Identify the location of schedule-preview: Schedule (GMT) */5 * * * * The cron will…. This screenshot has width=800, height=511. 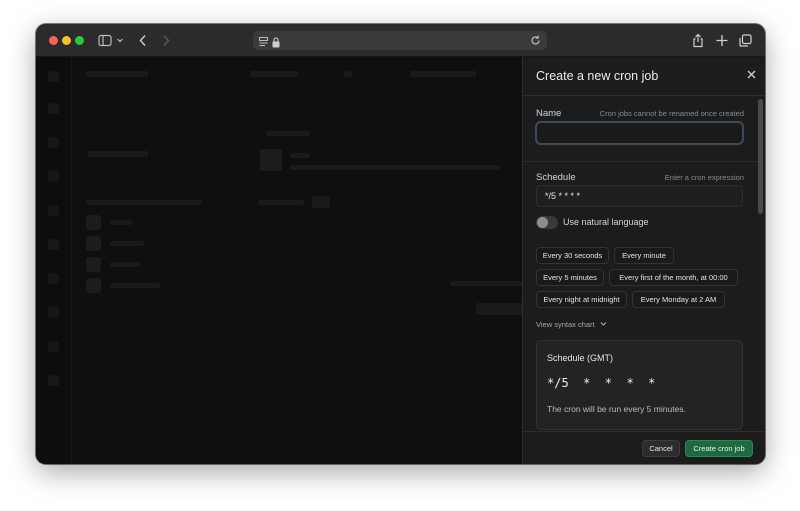
(639, 385).